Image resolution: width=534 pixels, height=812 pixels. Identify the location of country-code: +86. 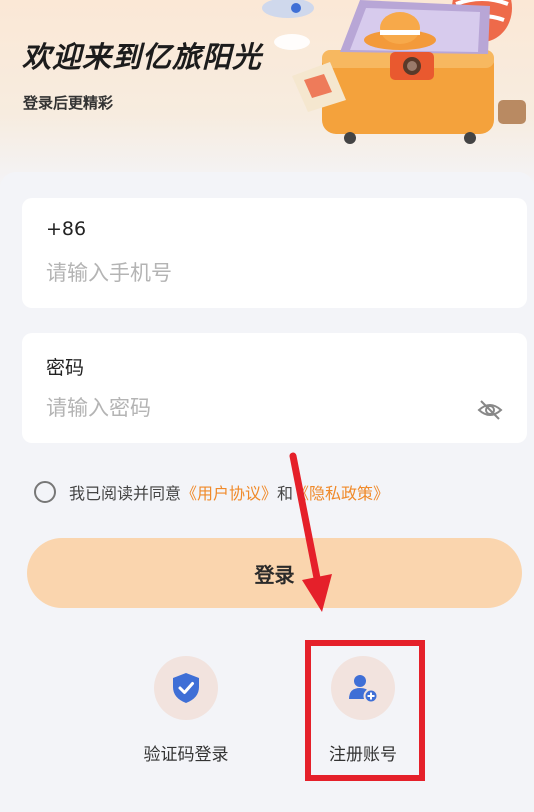
(66, 229).